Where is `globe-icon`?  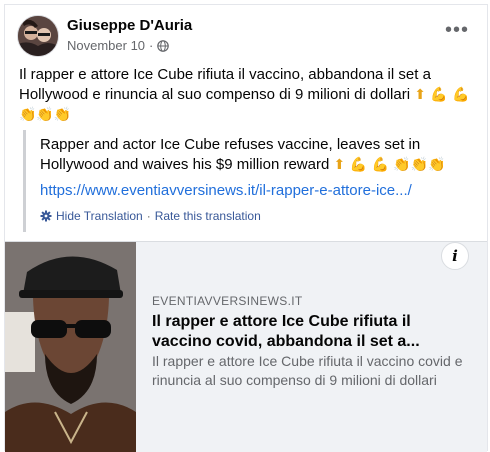
globe-icon is located at coordinates (163, 45).